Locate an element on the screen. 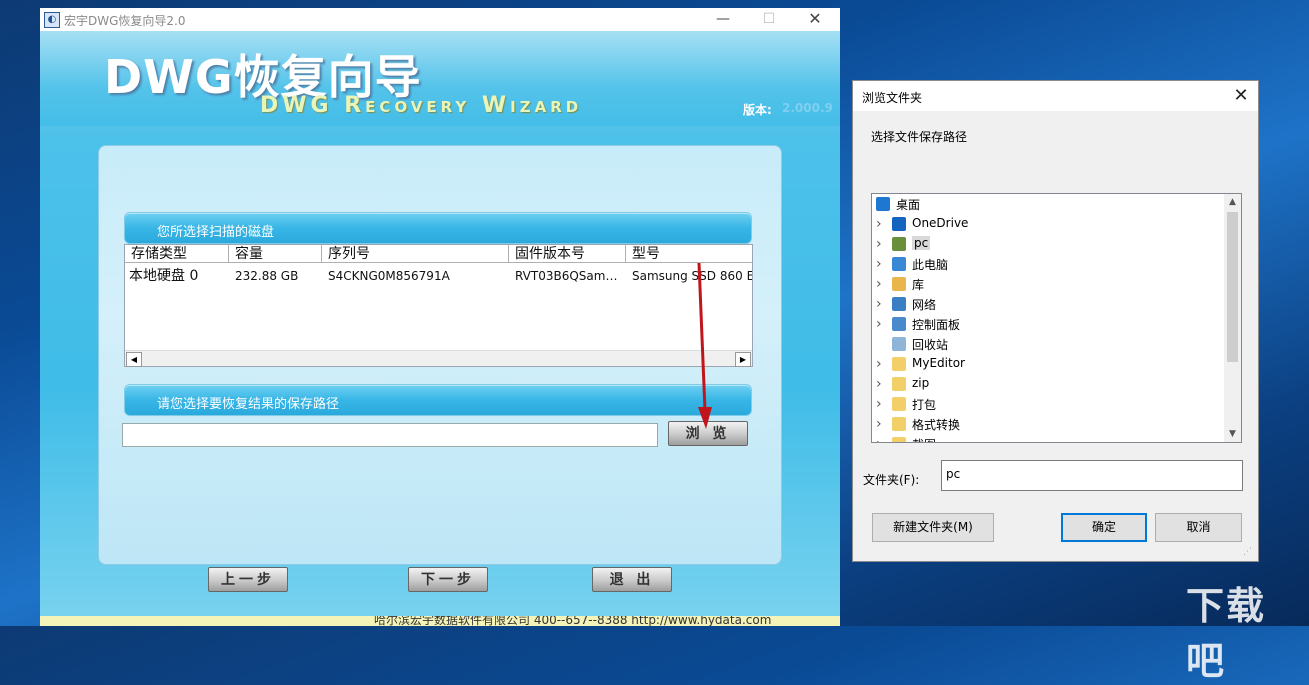 The width and height of the screenshot is (1309, 685). tree-item: › 打包 is located at coordinates (1048, 404).